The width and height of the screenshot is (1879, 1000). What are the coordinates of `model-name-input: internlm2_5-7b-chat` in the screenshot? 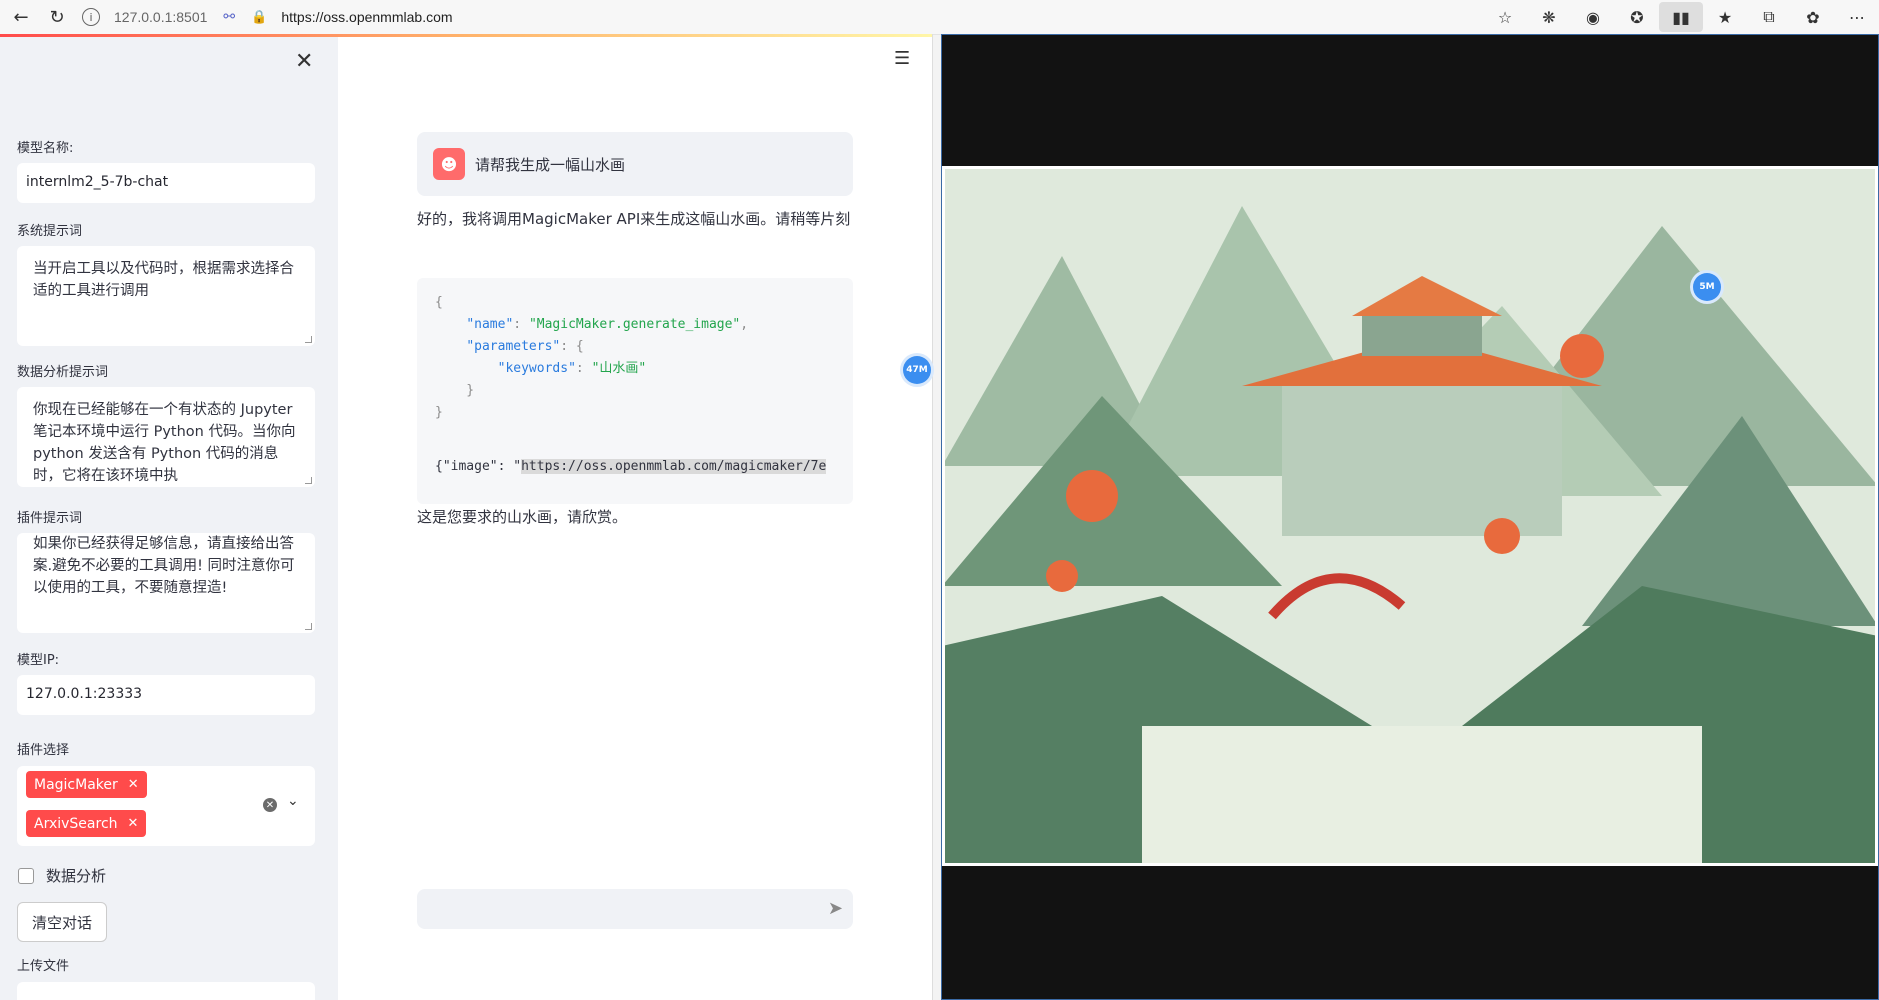 It's located at (166, 183).